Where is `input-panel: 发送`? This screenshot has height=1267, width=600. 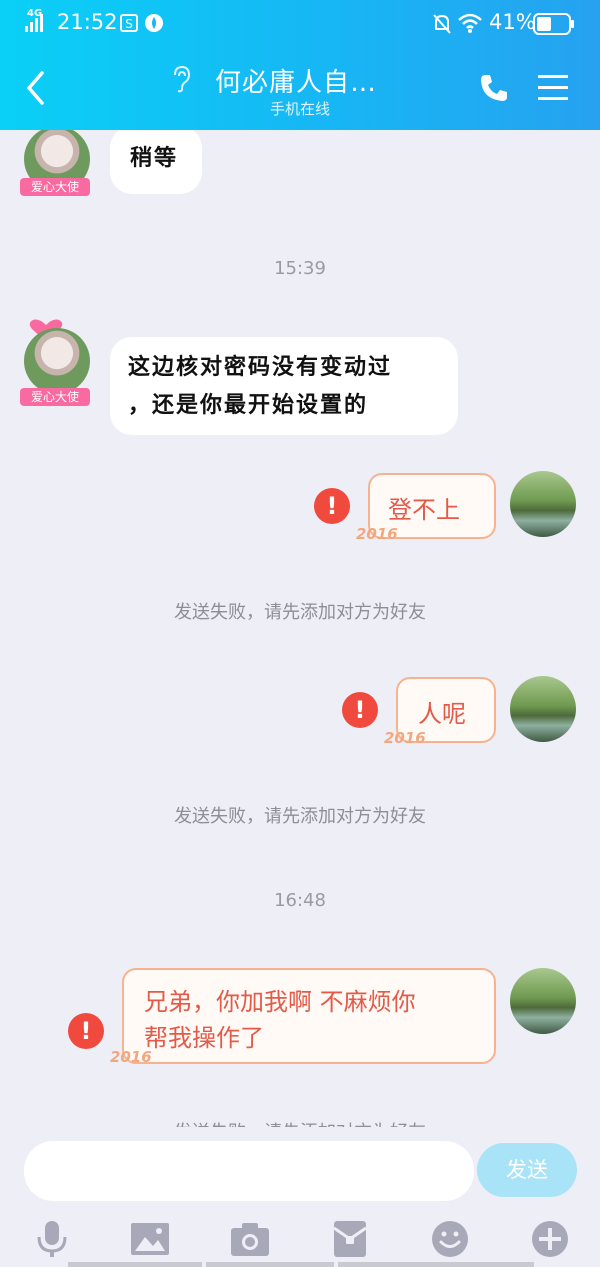
input-panel: 发送 is located at coordinates (300, 1197).